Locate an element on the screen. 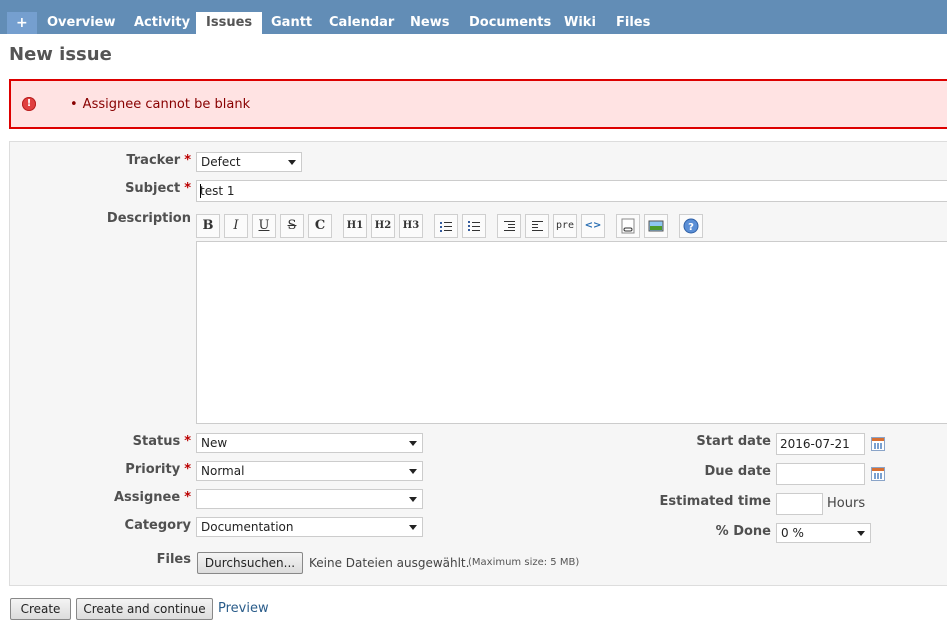  preformatted-button: pre is located at coordinates (565, 226).